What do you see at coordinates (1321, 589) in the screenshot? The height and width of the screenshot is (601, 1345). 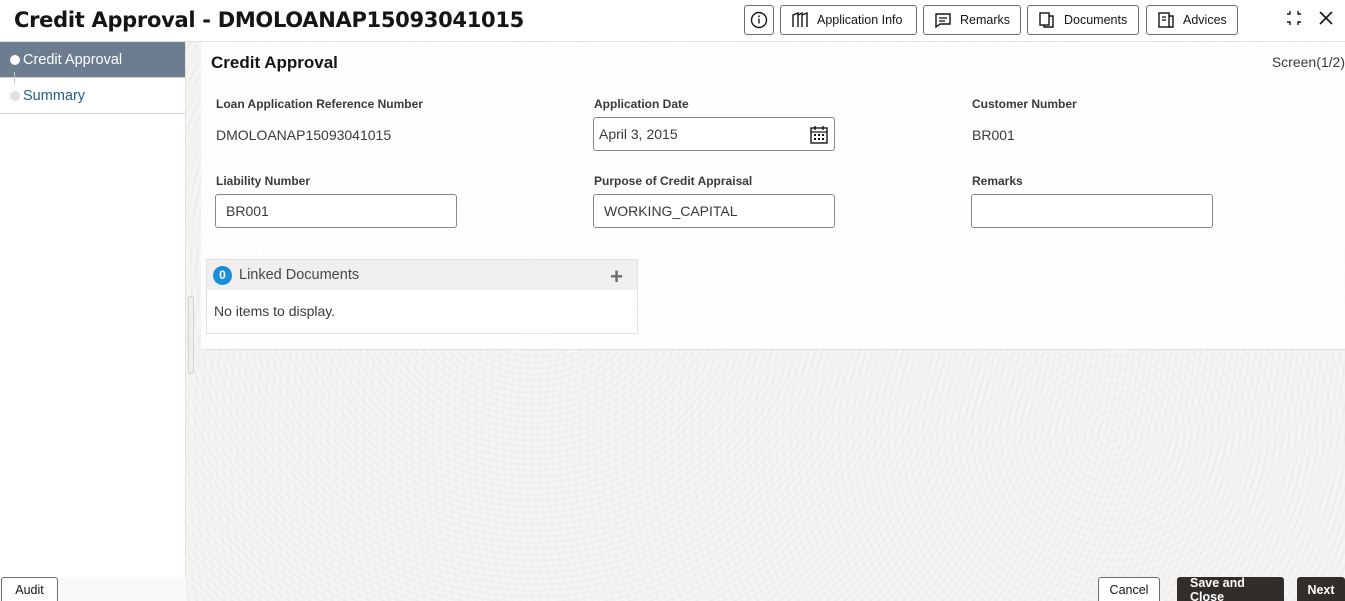 I see `next-button: Next` at bounding box center [1321, 589].